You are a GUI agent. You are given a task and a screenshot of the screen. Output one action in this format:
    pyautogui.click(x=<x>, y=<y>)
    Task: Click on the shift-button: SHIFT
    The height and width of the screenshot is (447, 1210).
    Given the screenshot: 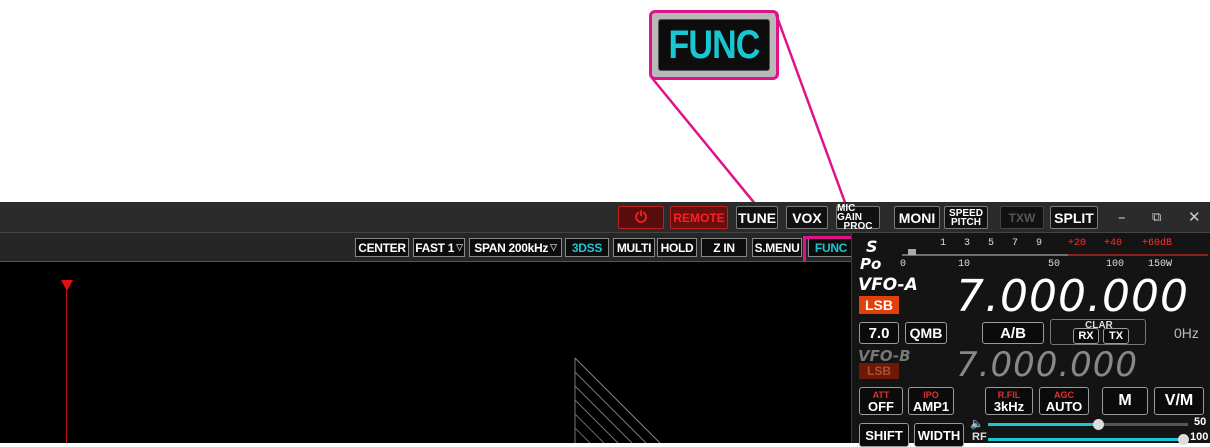 What is the action you would take?
    pyautogui.click(x=884, y=435)
    